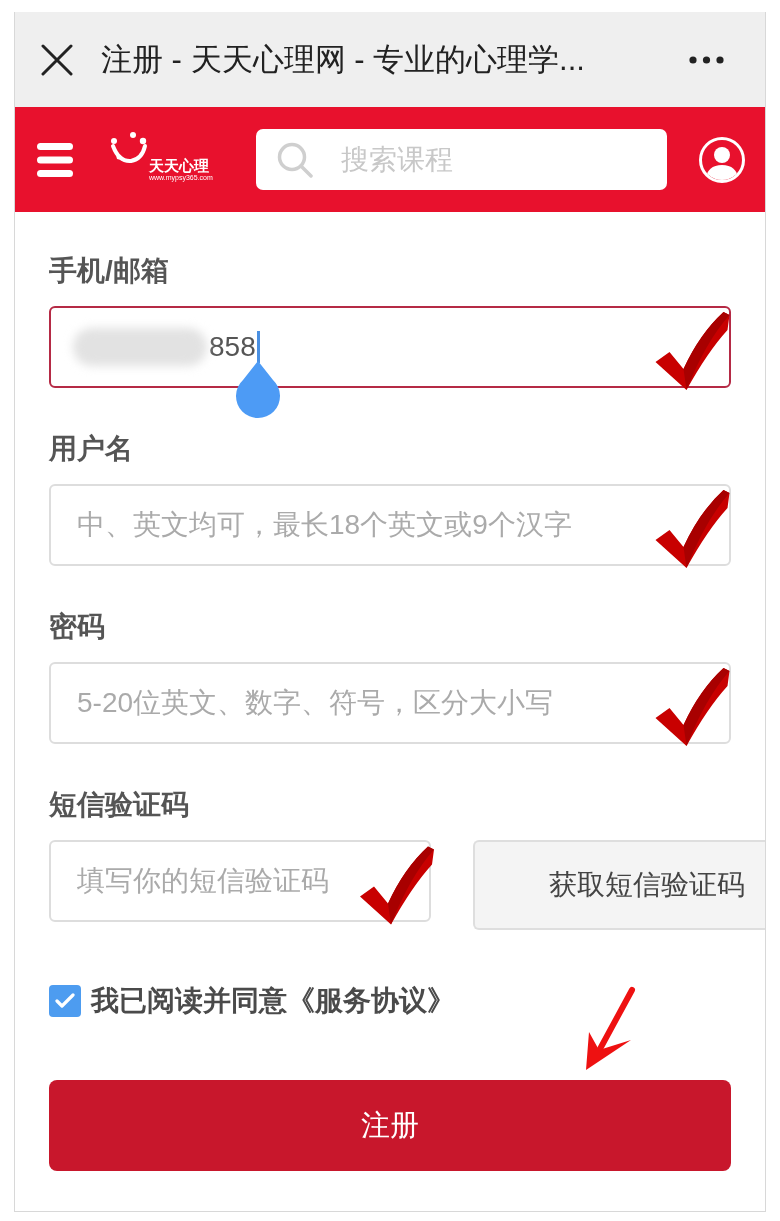 The image size is (780, 1221). Describe the element at coordinates (240, 881) in the screenshot. I see `text-field: 填写你的短信验证码` at that location.